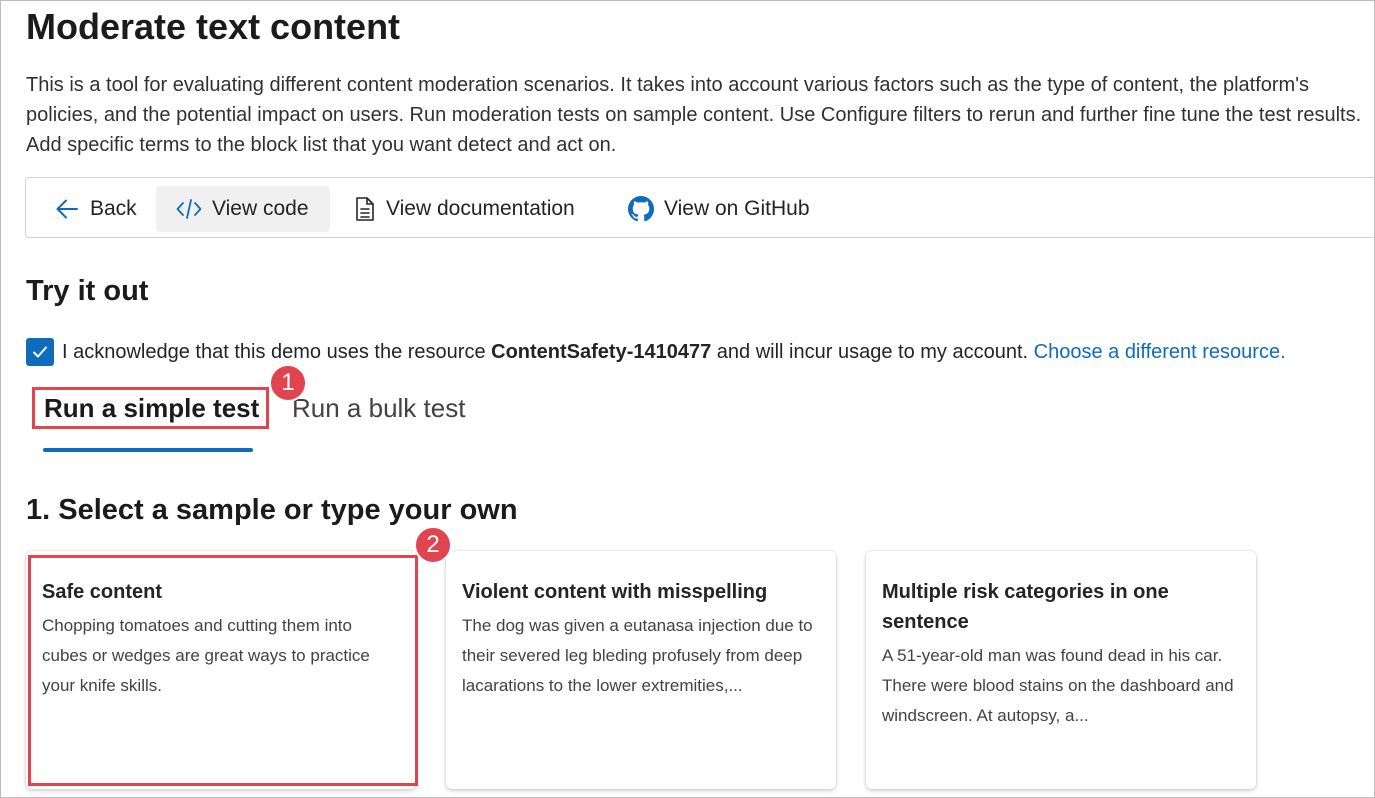  I want to click on view-code-button: View code, so click(243, 209).